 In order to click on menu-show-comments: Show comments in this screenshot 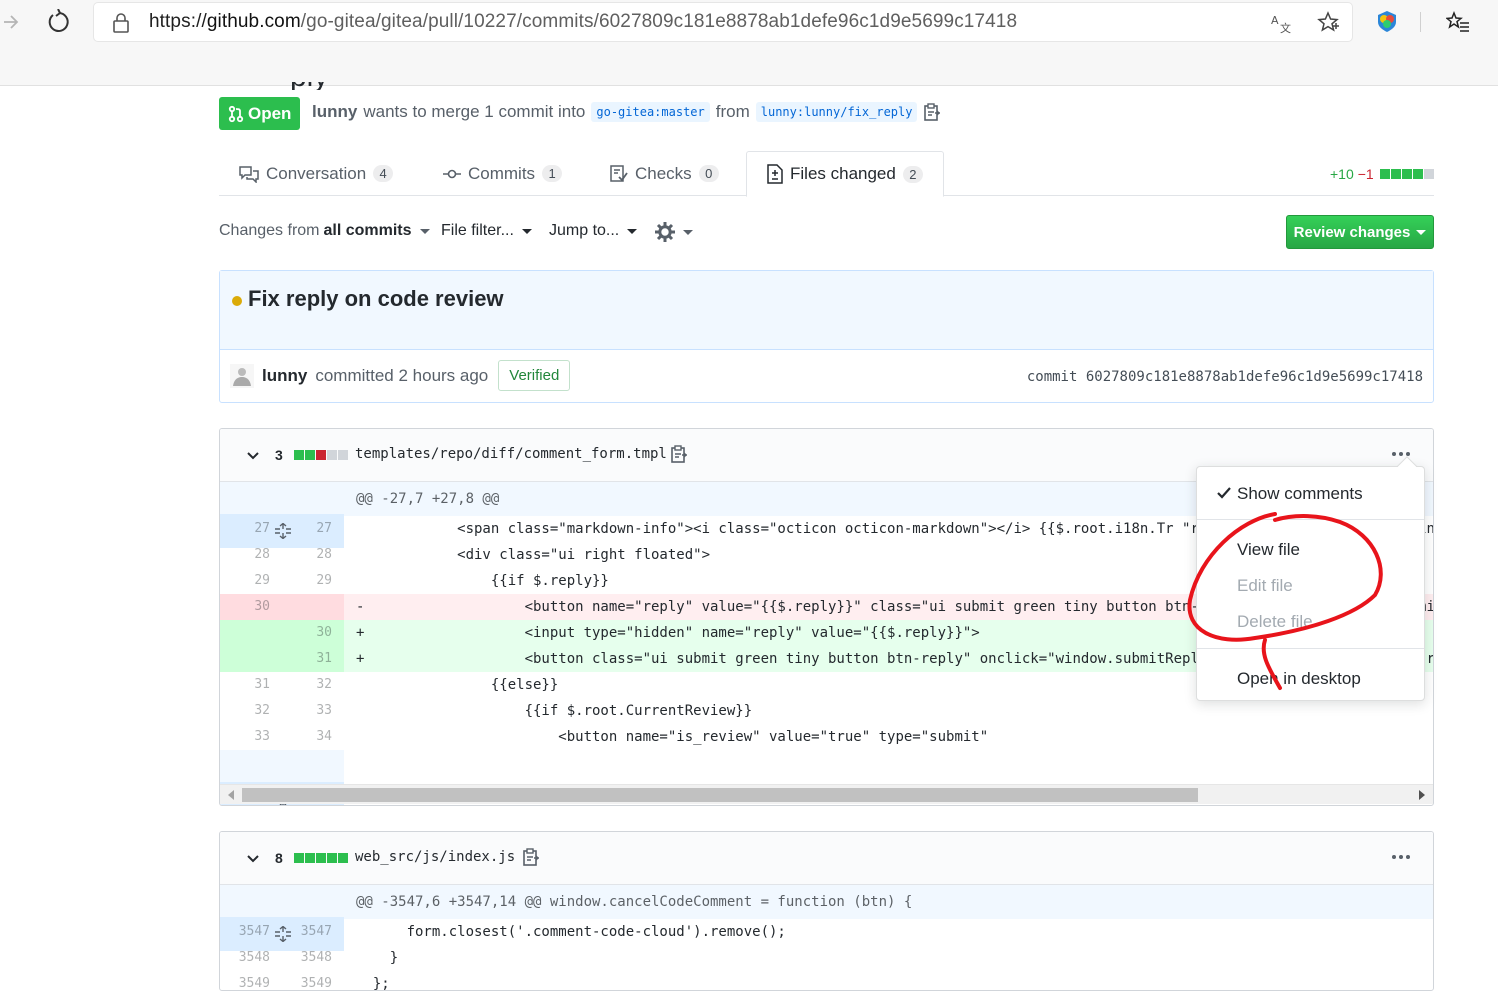, I will do `click(1300, 494)`.